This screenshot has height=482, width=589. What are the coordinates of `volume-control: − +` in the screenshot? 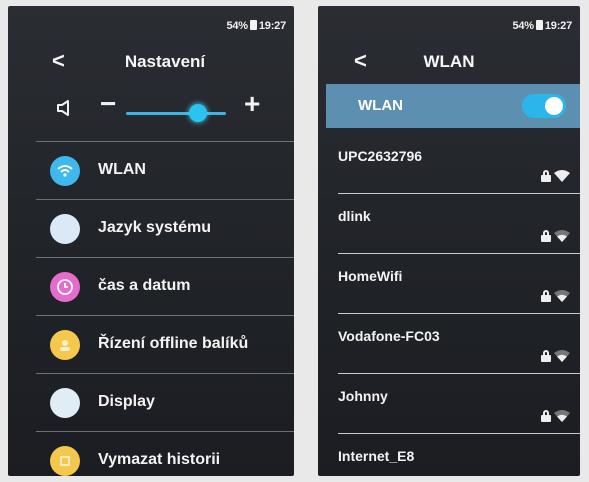 It's located at (151, 110).